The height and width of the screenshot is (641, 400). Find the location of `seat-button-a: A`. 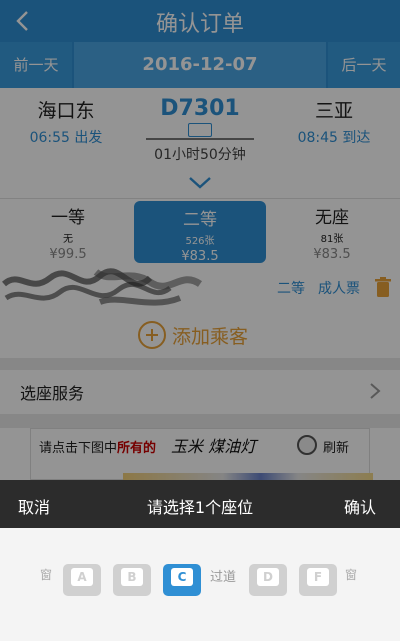

seat-button-a: A is located at coordinates (82, 580).